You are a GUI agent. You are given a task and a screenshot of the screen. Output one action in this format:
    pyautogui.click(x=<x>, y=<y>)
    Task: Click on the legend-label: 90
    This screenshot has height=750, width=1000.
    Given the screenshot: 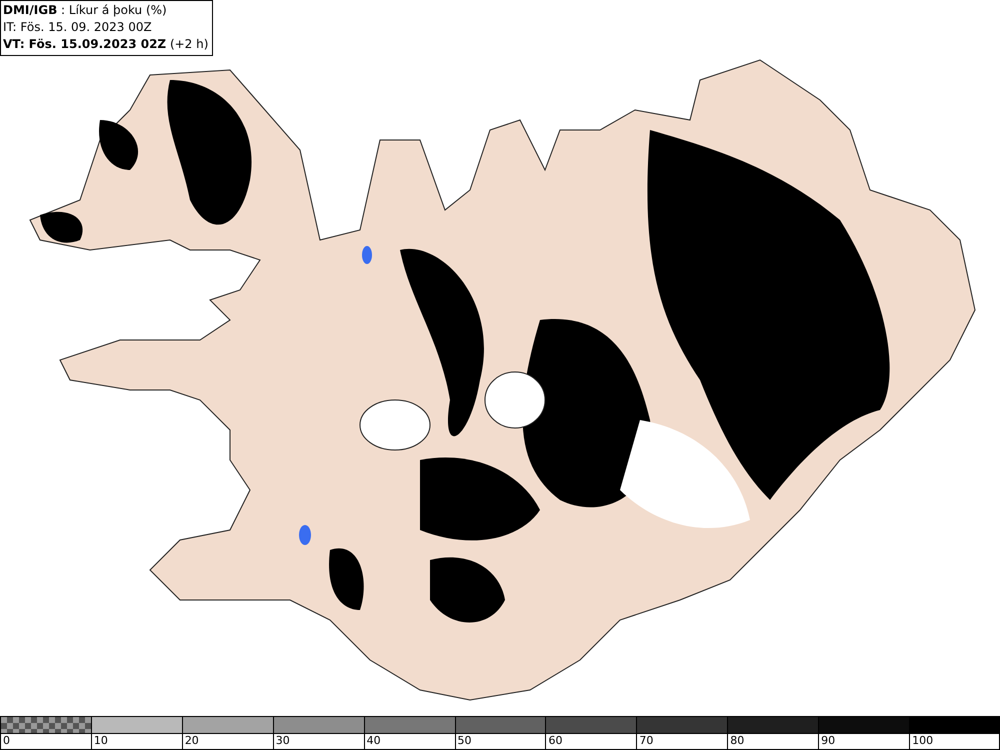 What is the action you would take?
    pyautogui.click(x=828, y=741)
    